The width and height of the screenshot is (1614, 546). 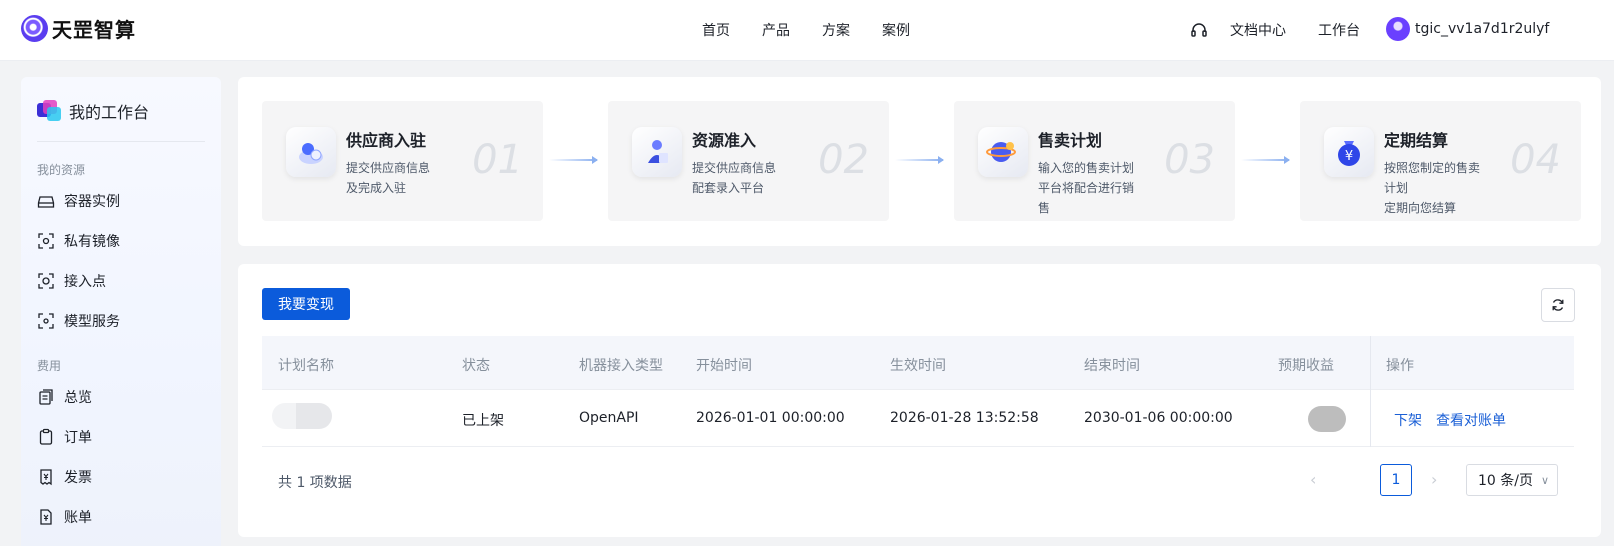 I want to click on sidebar-title-text: 我的工作台, so click(x=109, y=112).